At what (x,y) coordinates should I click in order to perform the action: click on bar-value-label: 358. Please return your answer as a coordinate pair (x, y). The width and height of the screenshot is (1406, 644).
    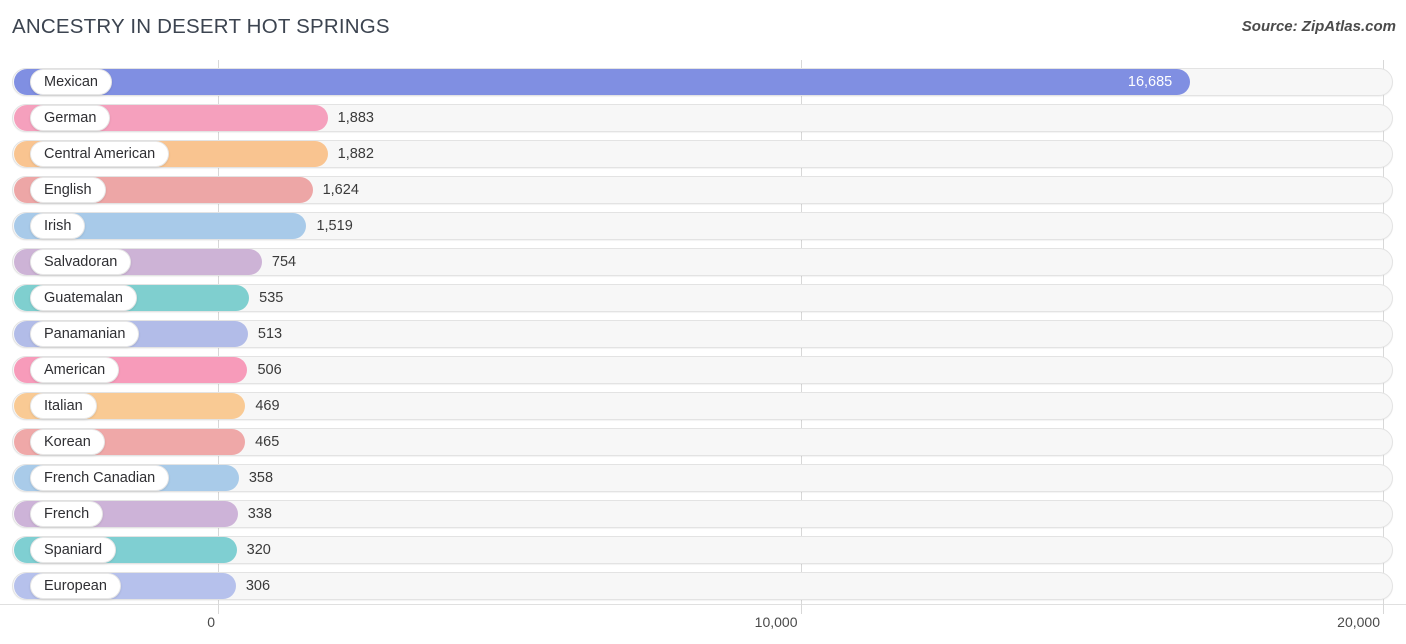
    Looking at the image, I should click on (261, 477).